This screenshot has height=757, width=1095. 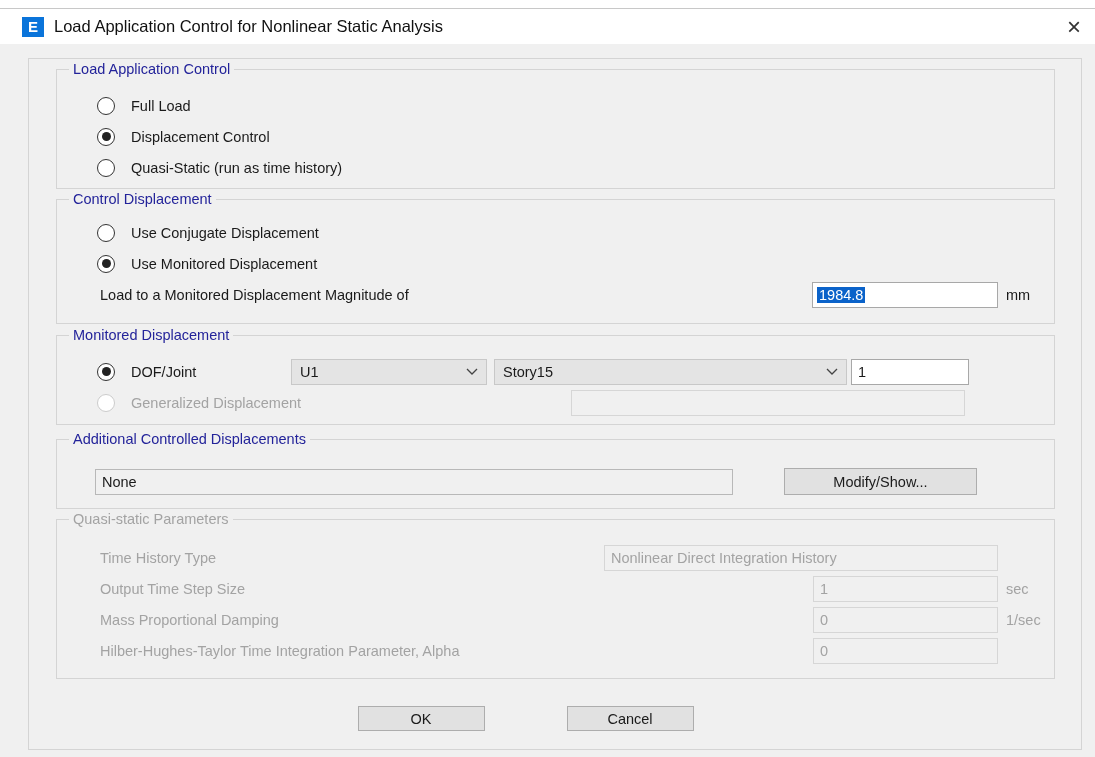 What do you see at coordinates (630, 718) in the screenshot?
I see `cancel-button: Cancel` at bounding box center [630, 718].